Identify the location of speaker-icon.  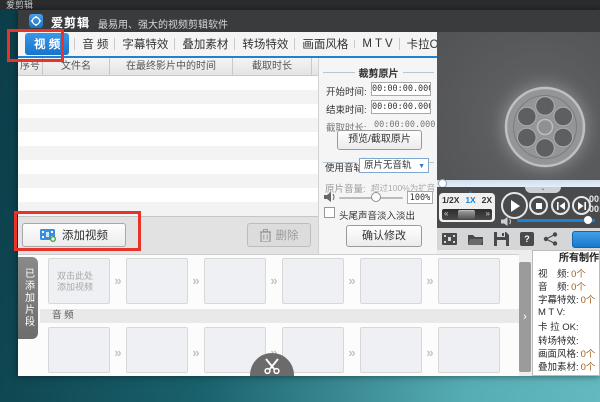
(329, 197).